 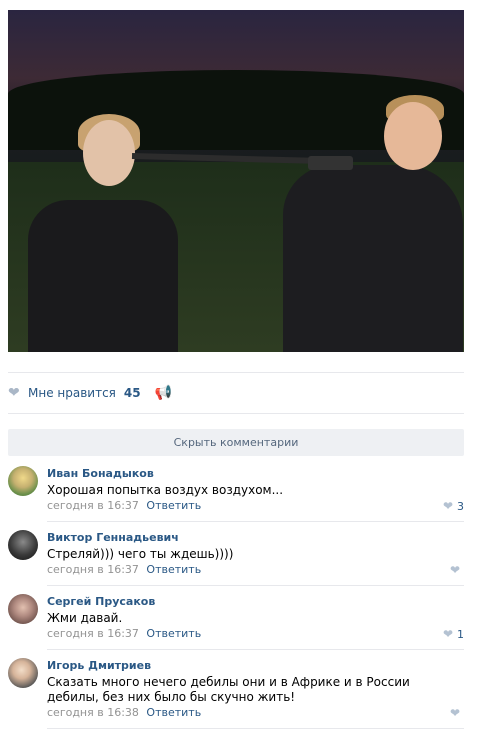 I want to click on like-bar: ❤ Мне нравится 45 📢, so click(x=90, y=393).